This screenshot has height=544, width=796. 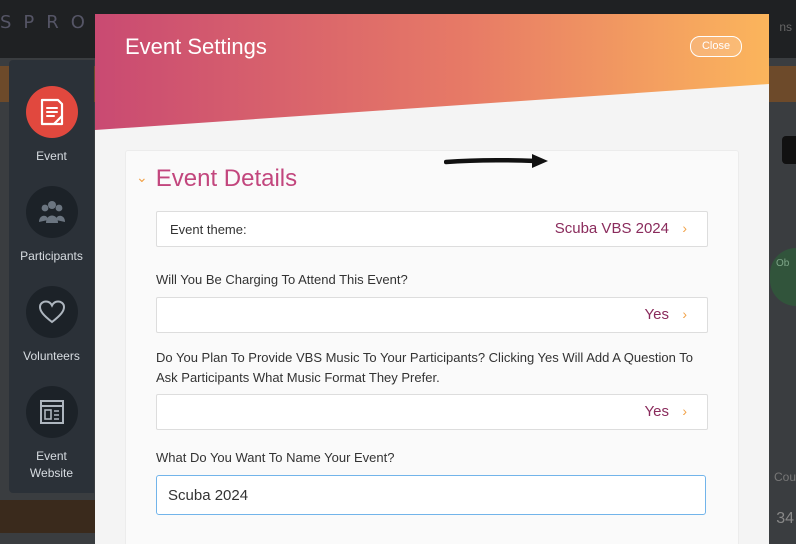 I want to click on sidebar-item-label: Volunteers, so click(x=51, y=356).